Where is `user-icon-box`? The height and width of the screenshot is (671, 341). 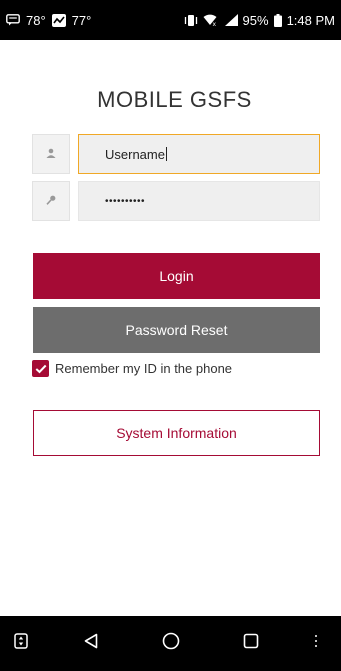 user-icon-box is located at coordinates (51, 154).